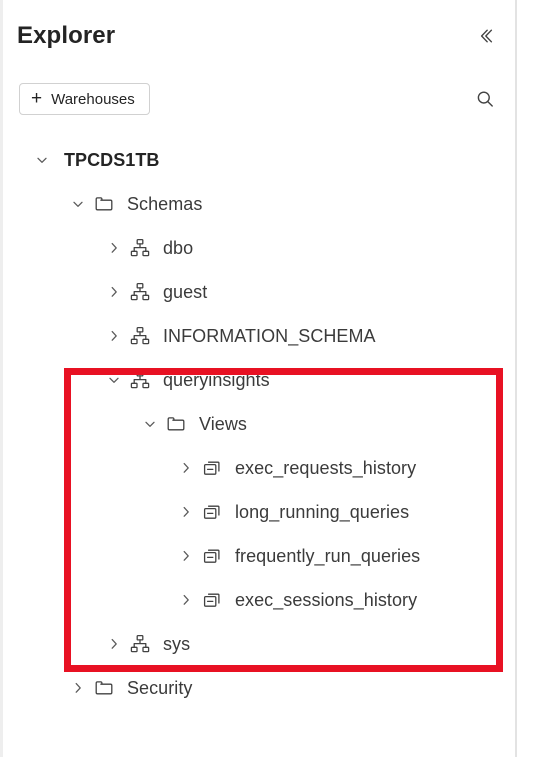 The image size is (538, 757). I want to click on tree-node-label: Views, so click(223, 423).